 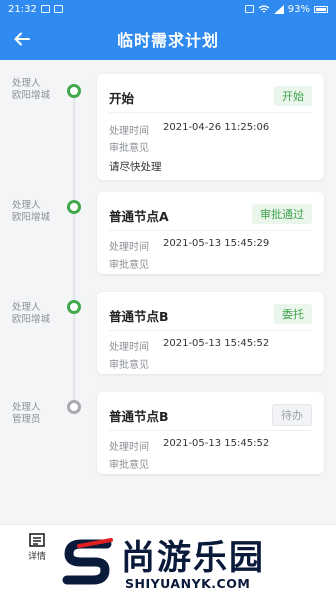 I want to click on app-header: 临时需求计划, so click(x=168, y=39).